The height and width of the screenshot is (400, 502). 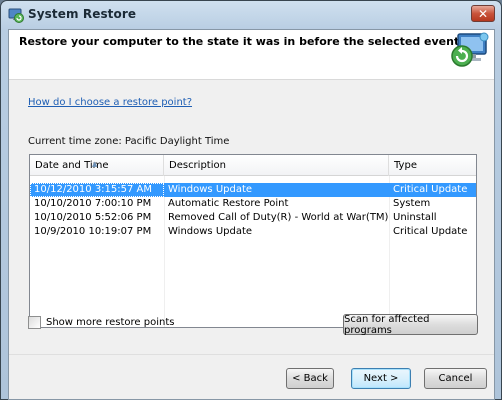 I want to click on timezone-label: Current time zone: Pacific Daylight Time, so click(x=129, y=141).